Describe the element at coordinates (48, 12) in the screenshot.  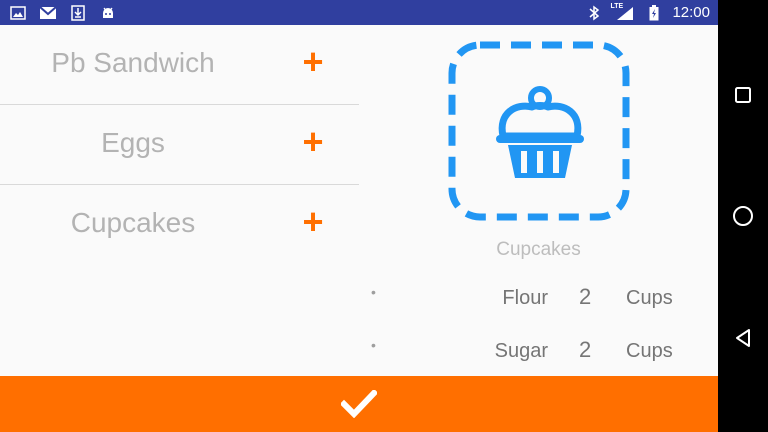
I see `gmail-icon` at that location.